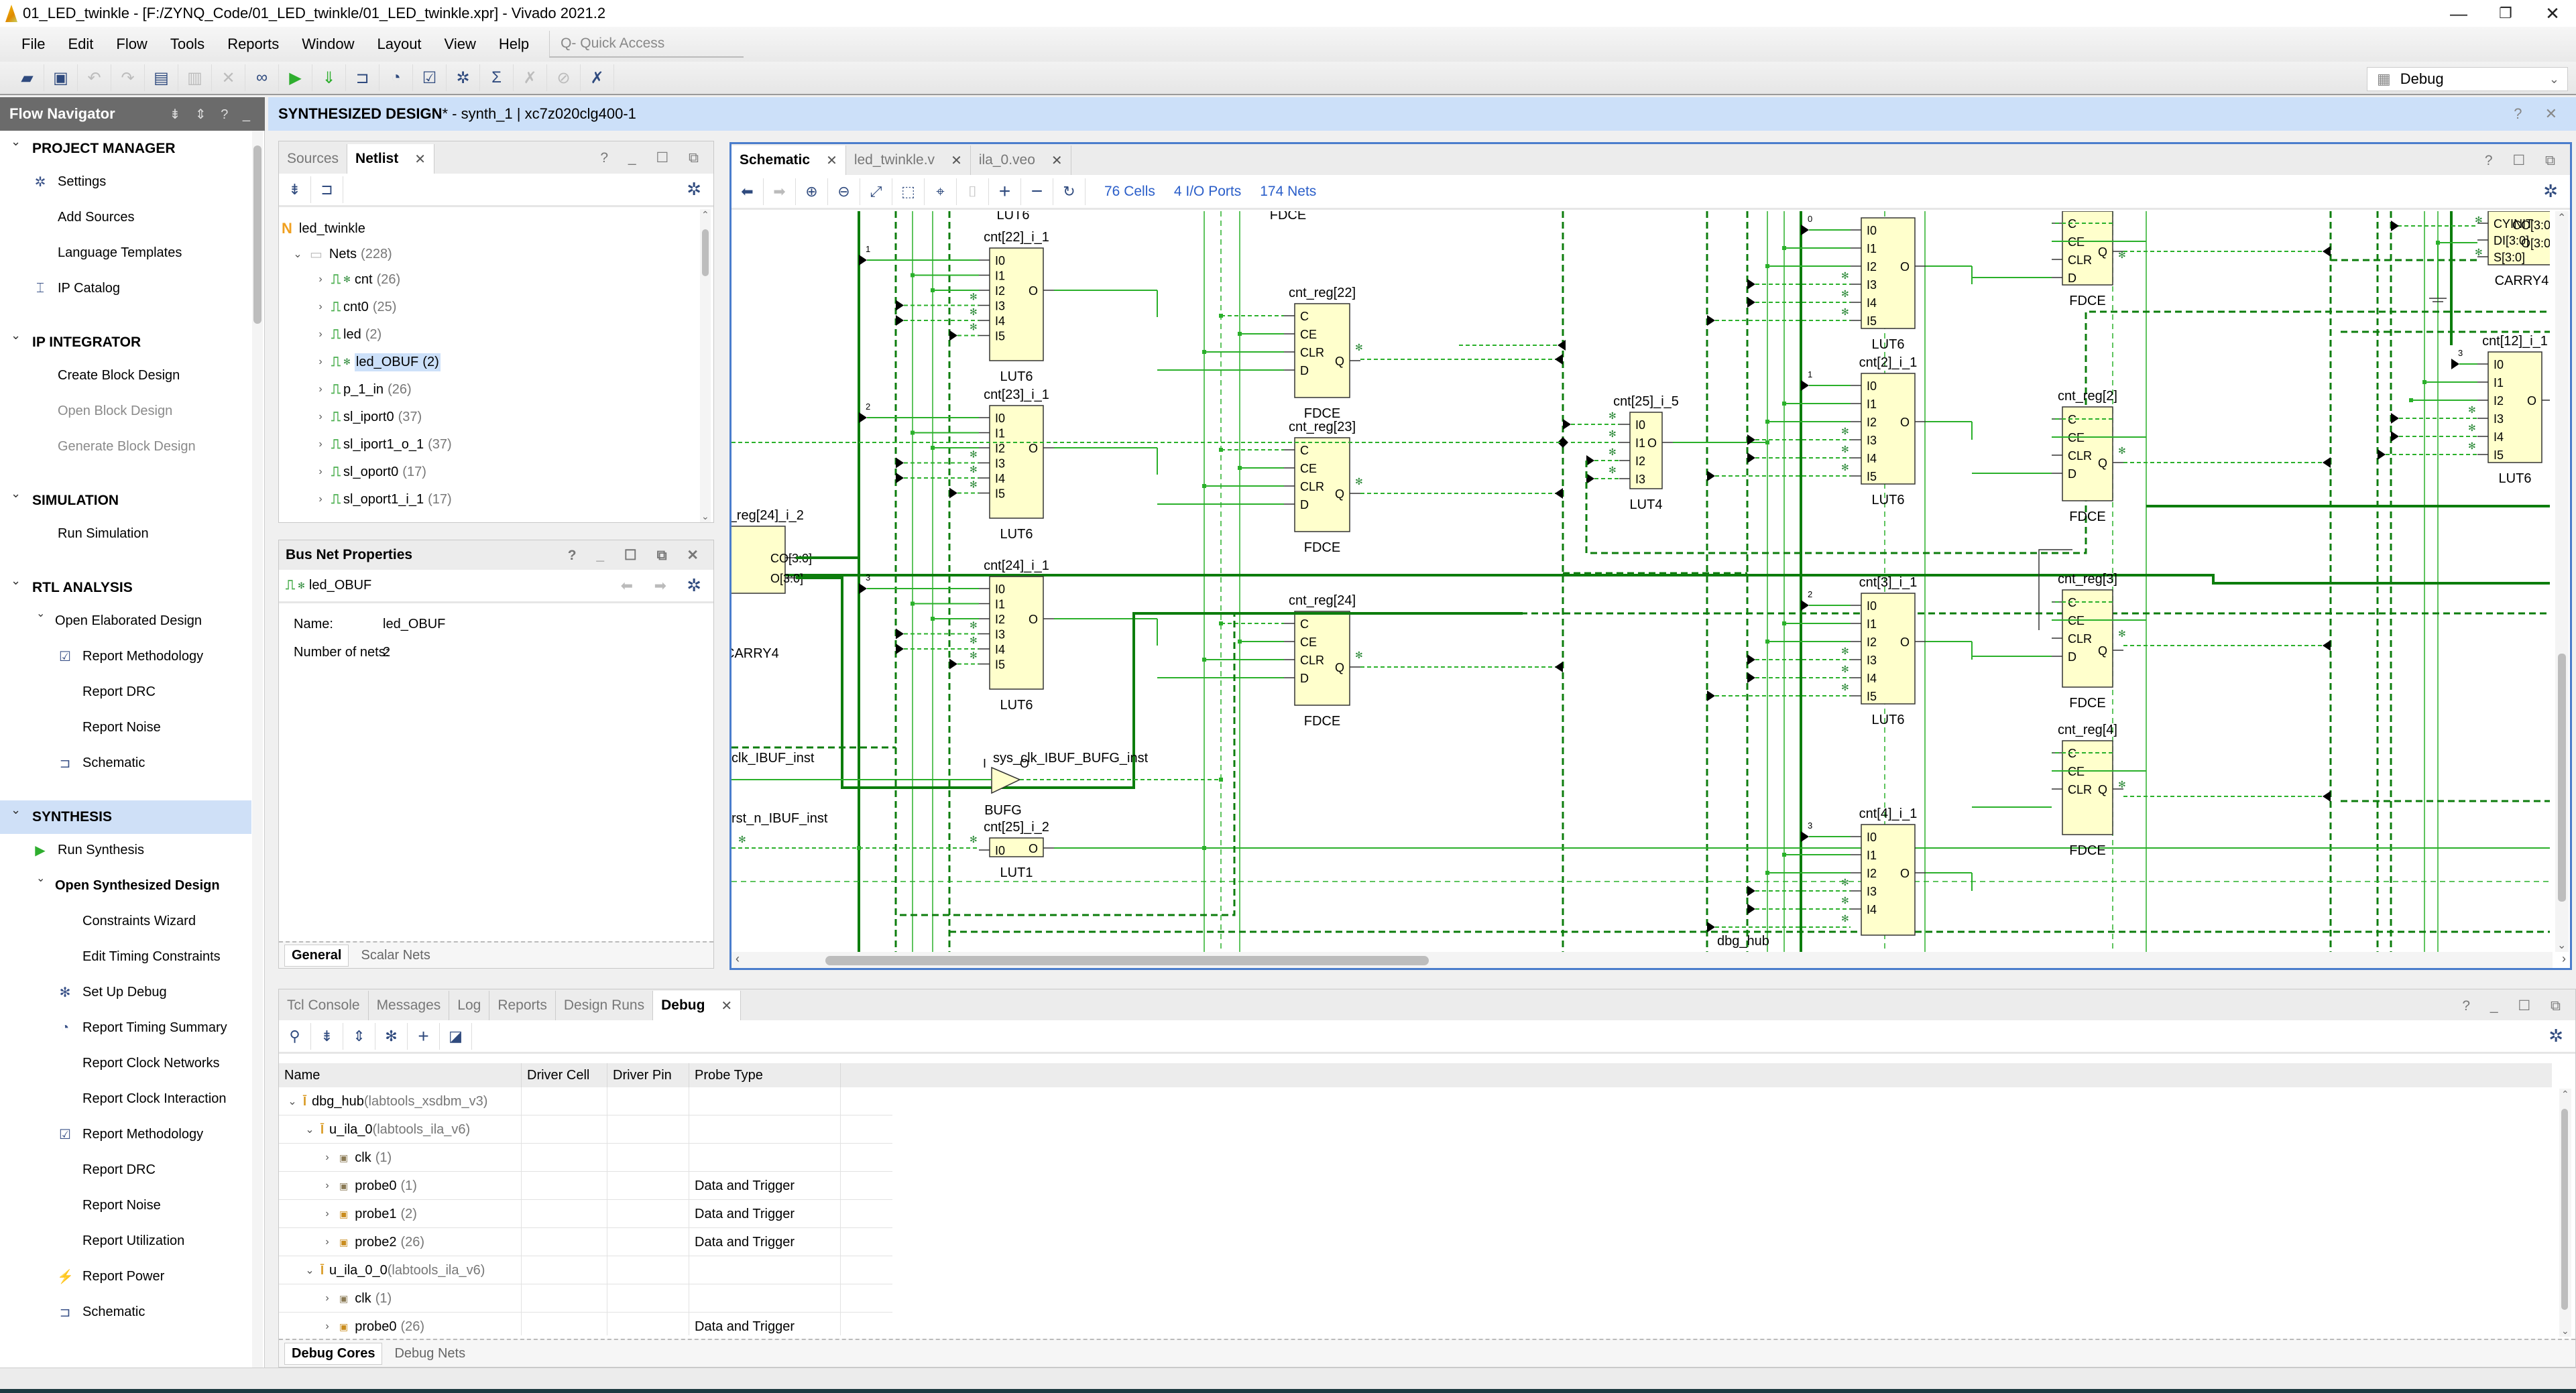 This screenshot has height=1393, width=2576. I want to click on tab-general: General, so click(316, 956).